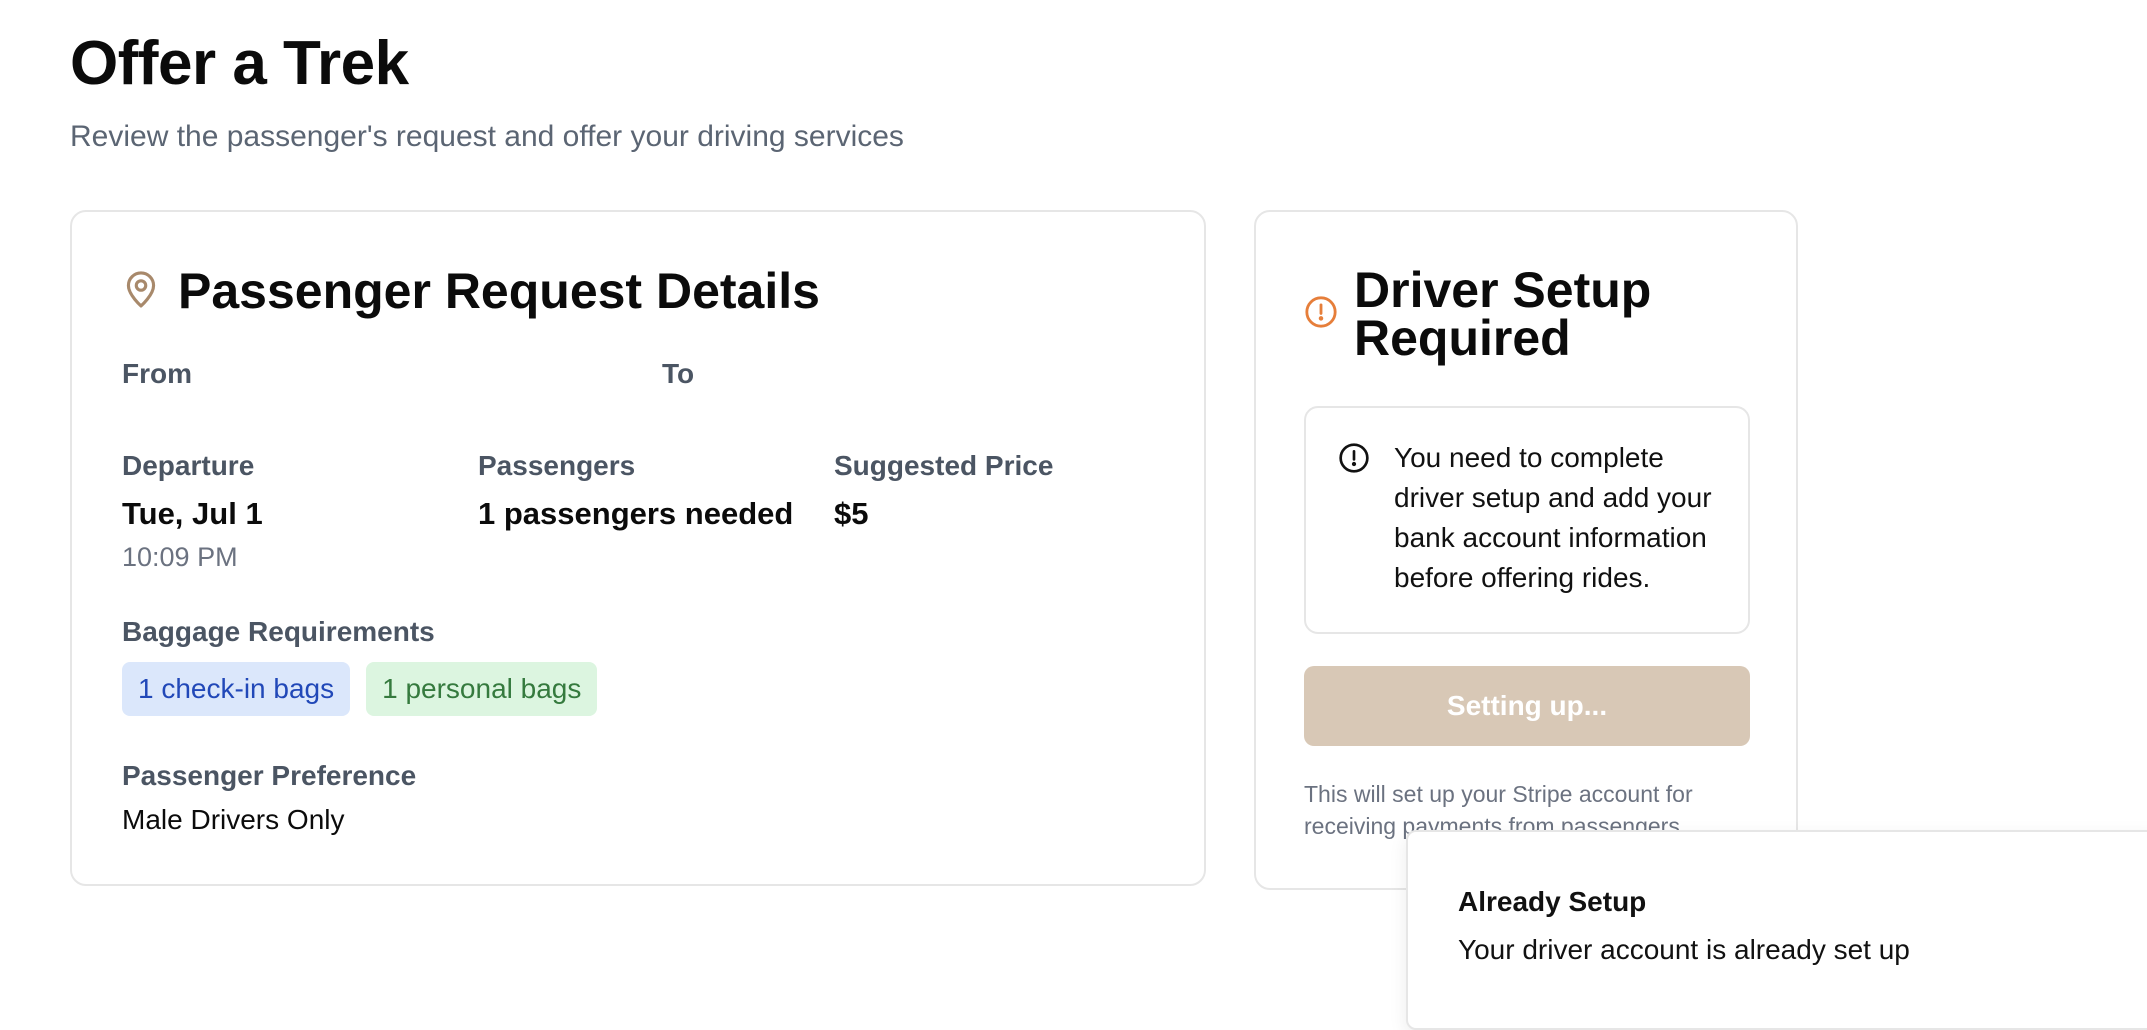 The height and width of the screenshot is (1030, 2147). What do you see at coordinates (482, 689) in the screenshot?
I see `personal-bags-badge: 1 personal bags` at bounding box center [482, 689].